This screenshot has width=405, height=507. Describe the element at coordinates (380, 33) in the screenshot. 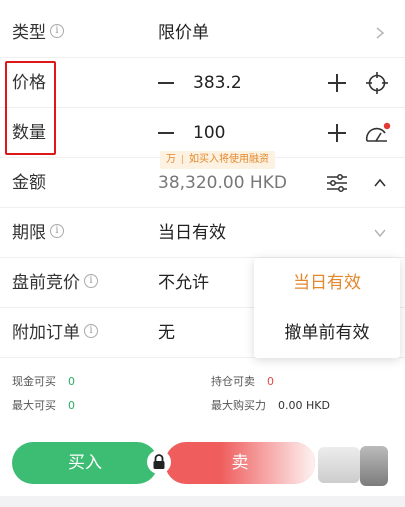

I see `chevron-right-icon` at that location.